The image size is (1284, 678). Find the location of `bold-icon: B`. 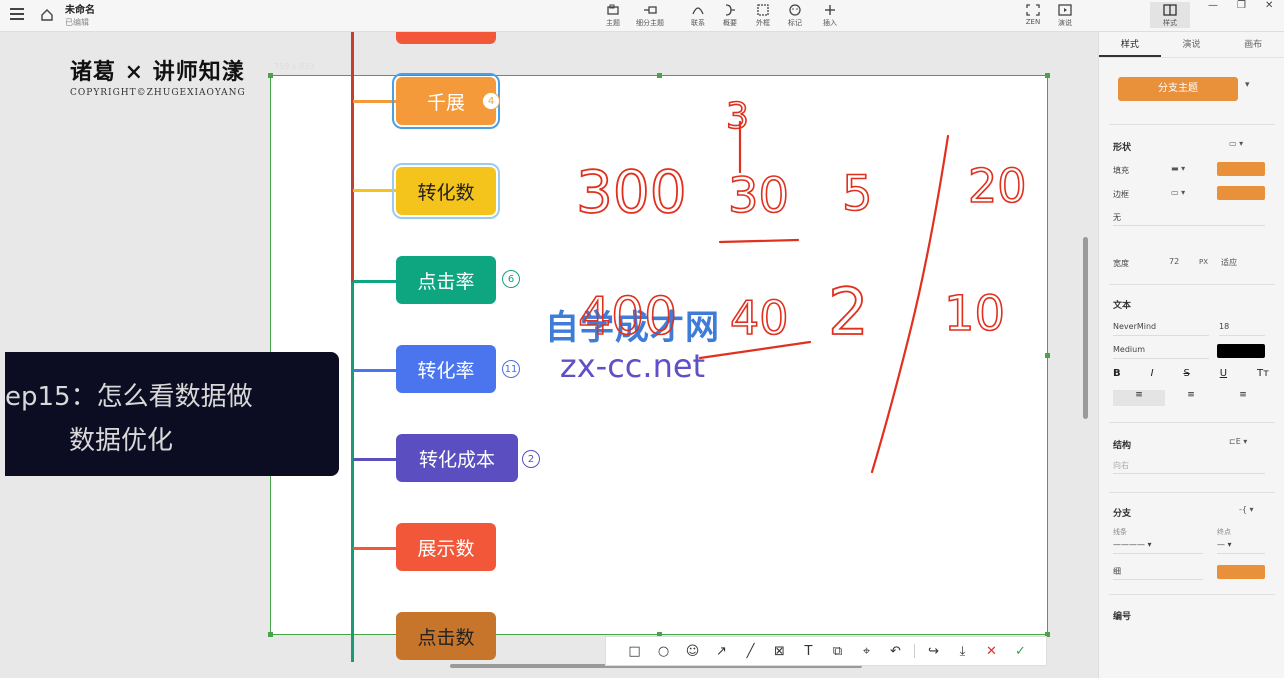

bold-icon: B is located at coordinates (1117, 373).